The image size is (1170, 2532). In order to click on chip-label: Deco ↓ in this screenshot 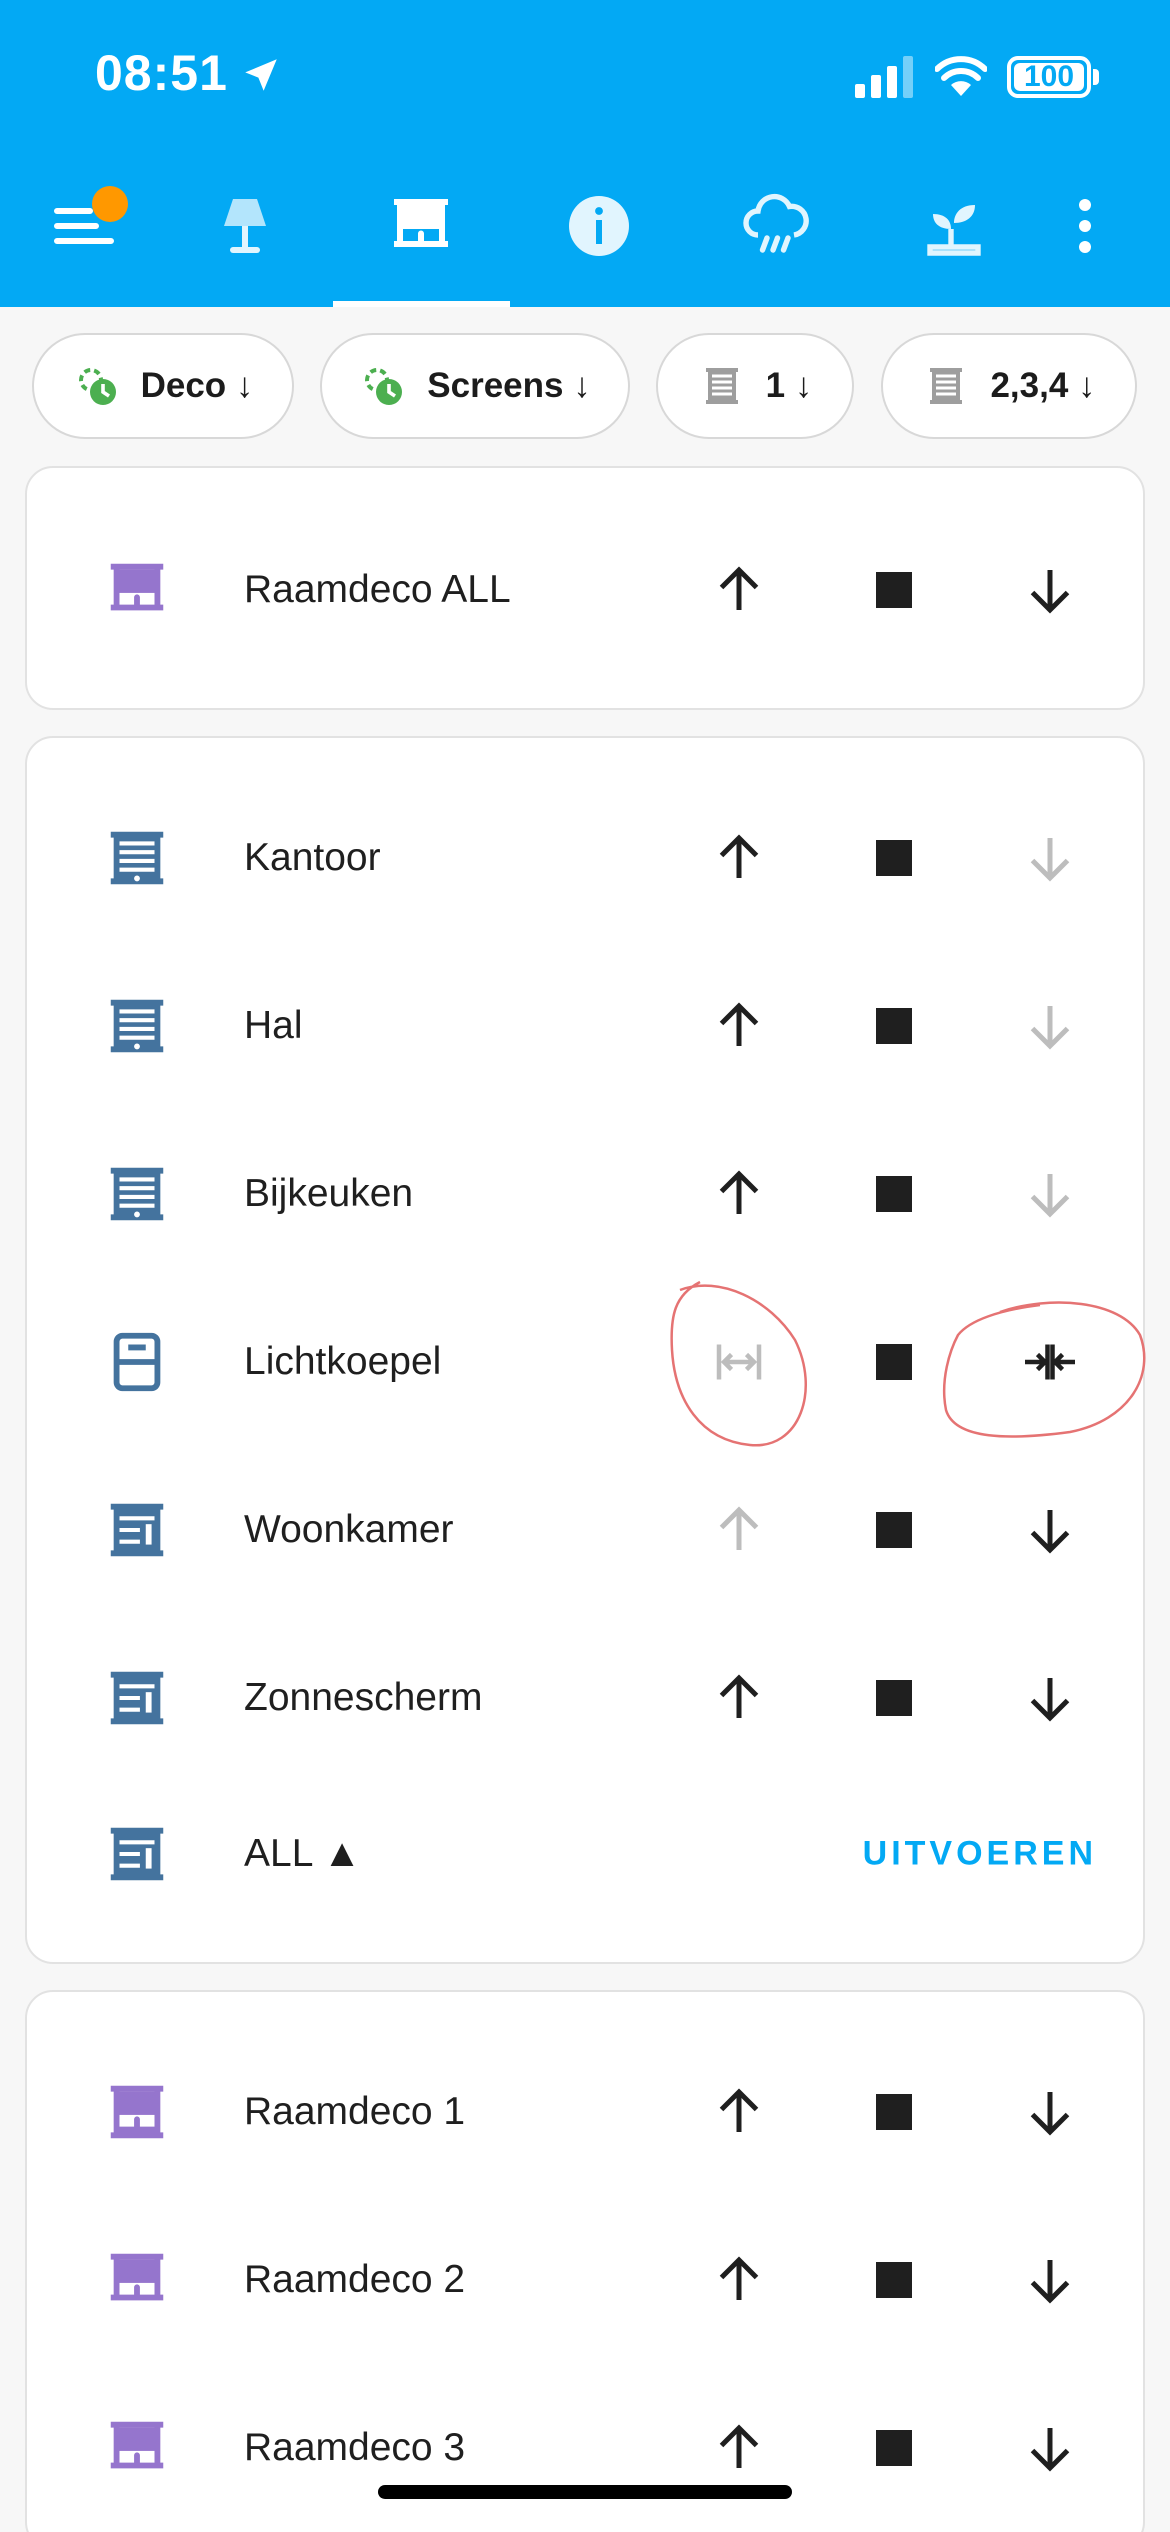, I will do `click(197, 385)`.